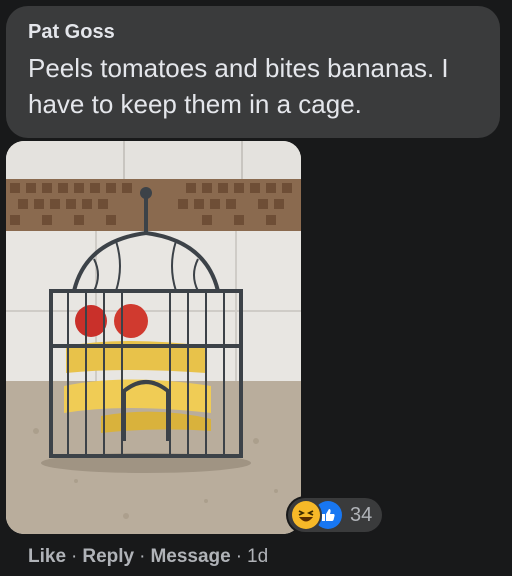 The width and height of the screenshot is (512, 576). I want to click on reaction-summary: 34, so click(335, 515).